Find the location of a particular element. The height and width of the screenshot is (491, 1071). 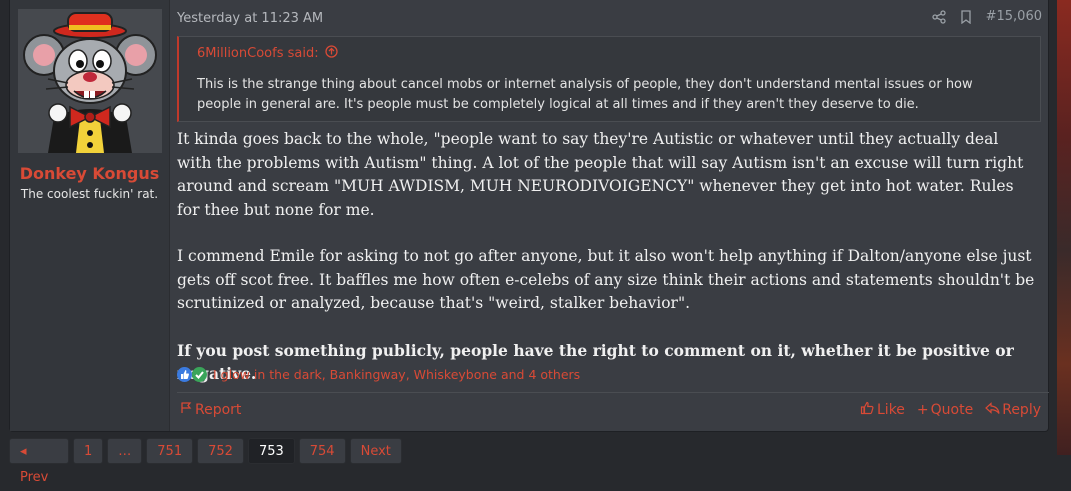

avatar is located at coordinates (90, 81).